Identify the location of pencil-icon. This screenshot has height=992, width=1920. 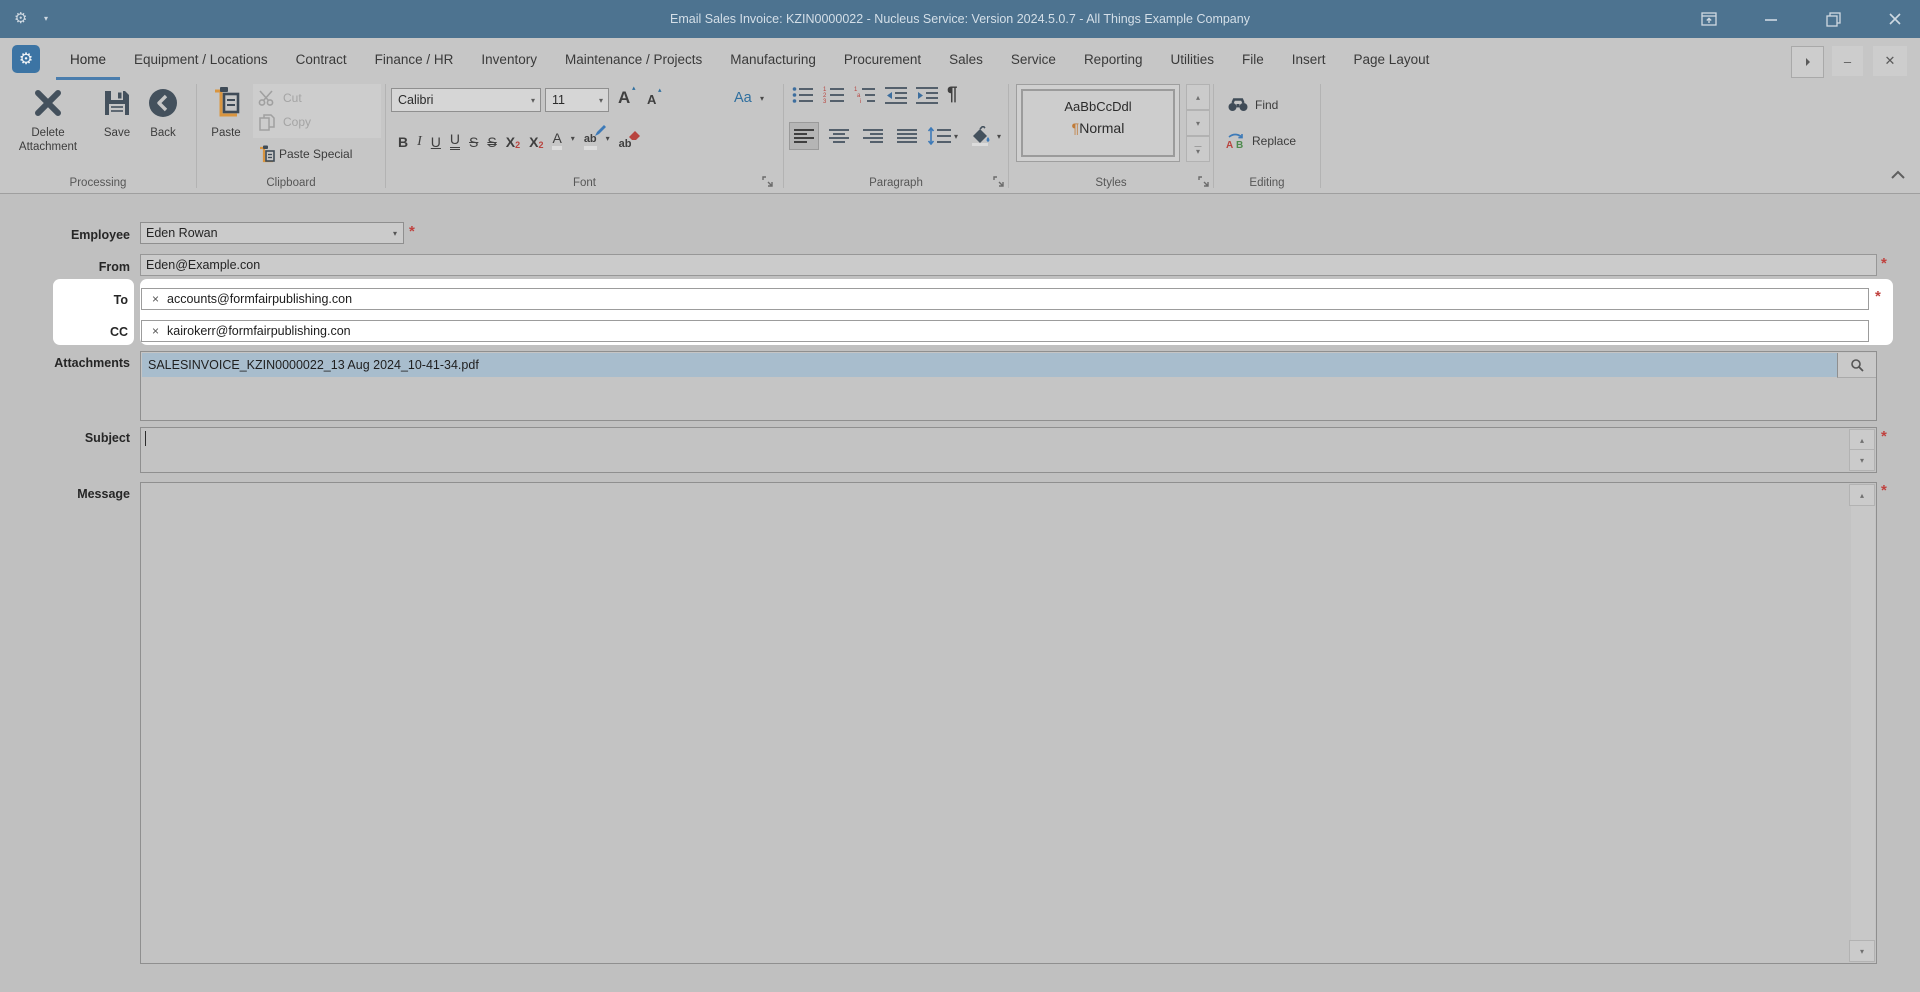
(600, 130).